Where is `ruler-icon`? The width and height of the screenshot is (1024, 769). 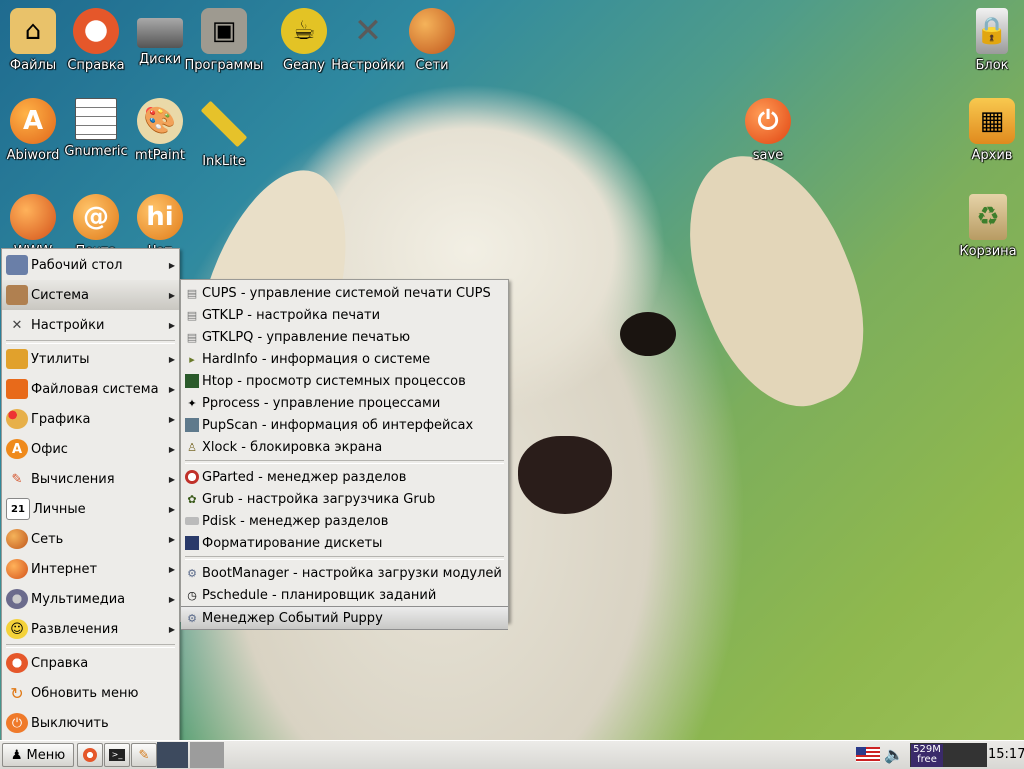 ruler-icon is located at coordinates (224, 124).